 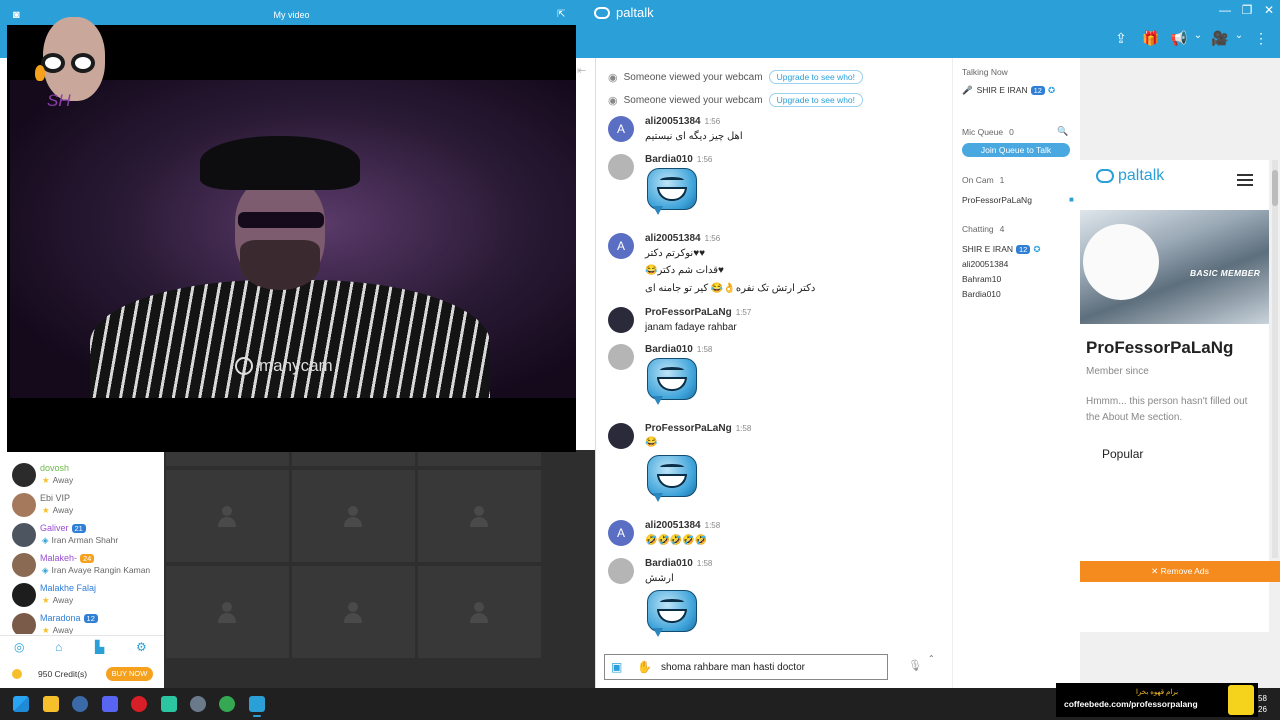 I want to click on paltalk-taskbar-icon, so click(x=257, y=706).